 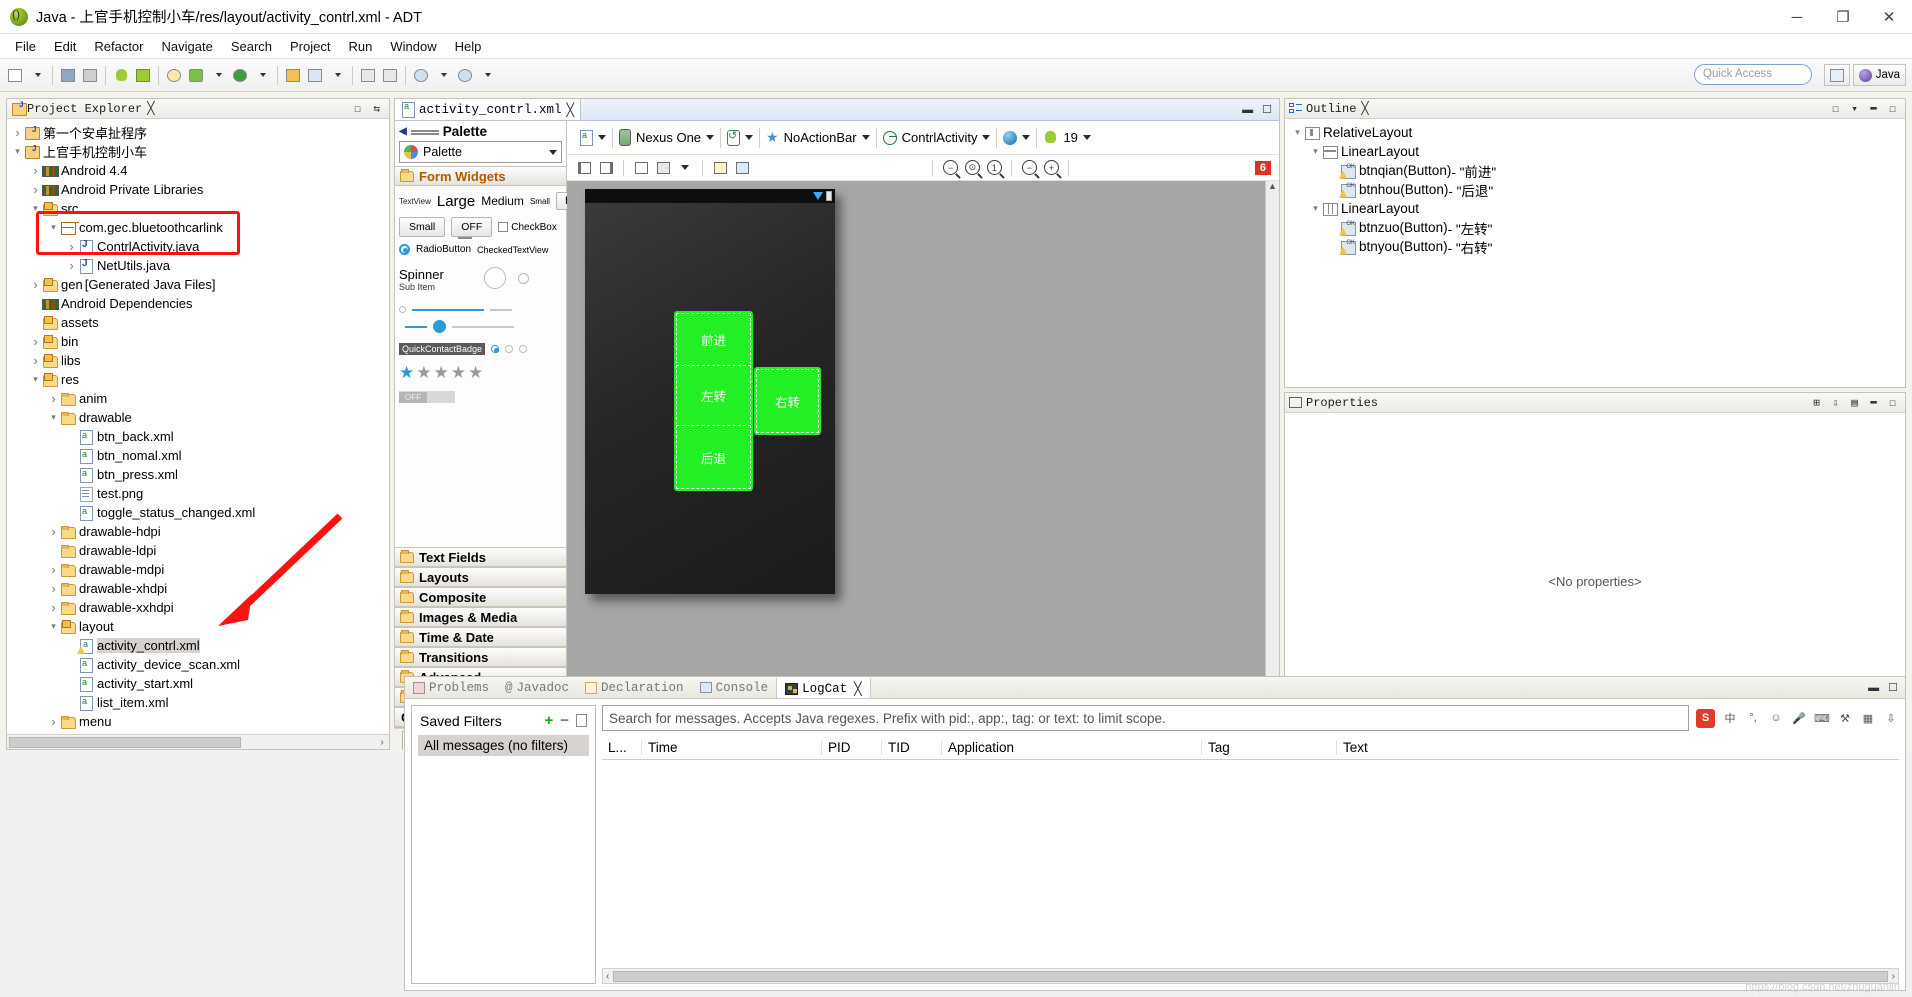 I want to click on edit-filter-icon, so click(x=581, y=720).